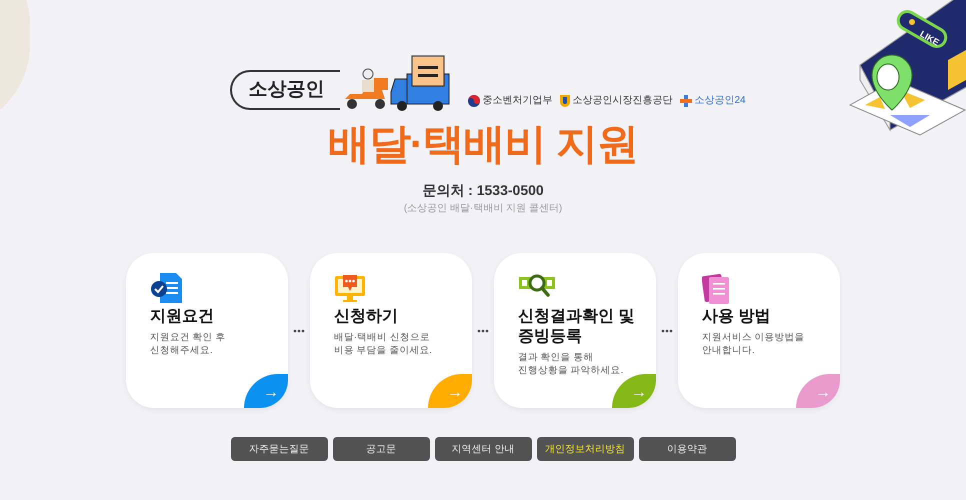  Describe the element at coordinates (383, 344) in the screenshot. I see `card-description: 배달·택배비 신청으로 비용 부담을 줄이세요.` at that location.